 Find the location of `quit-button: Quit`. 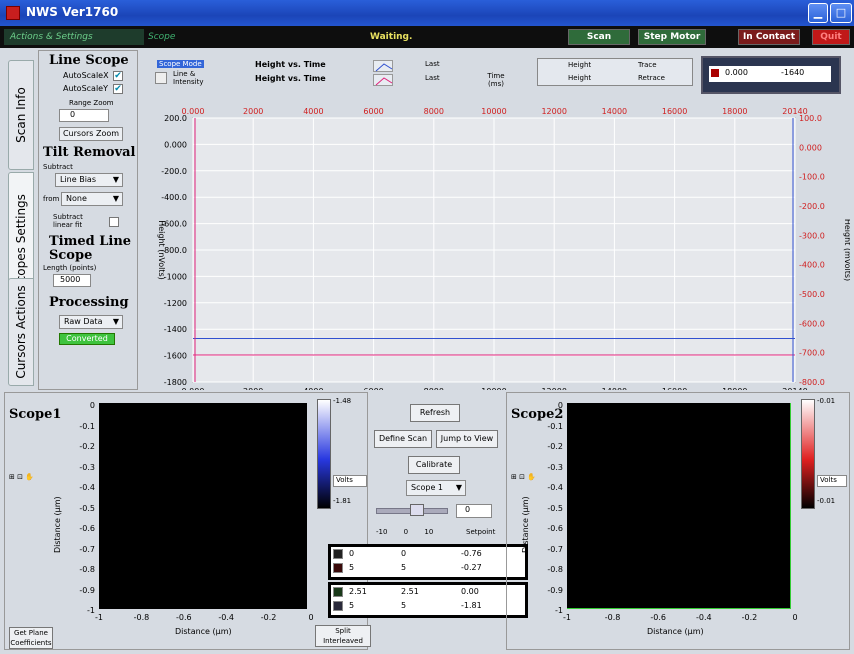

quit-button: Quit is located at coordinates (831, 37).